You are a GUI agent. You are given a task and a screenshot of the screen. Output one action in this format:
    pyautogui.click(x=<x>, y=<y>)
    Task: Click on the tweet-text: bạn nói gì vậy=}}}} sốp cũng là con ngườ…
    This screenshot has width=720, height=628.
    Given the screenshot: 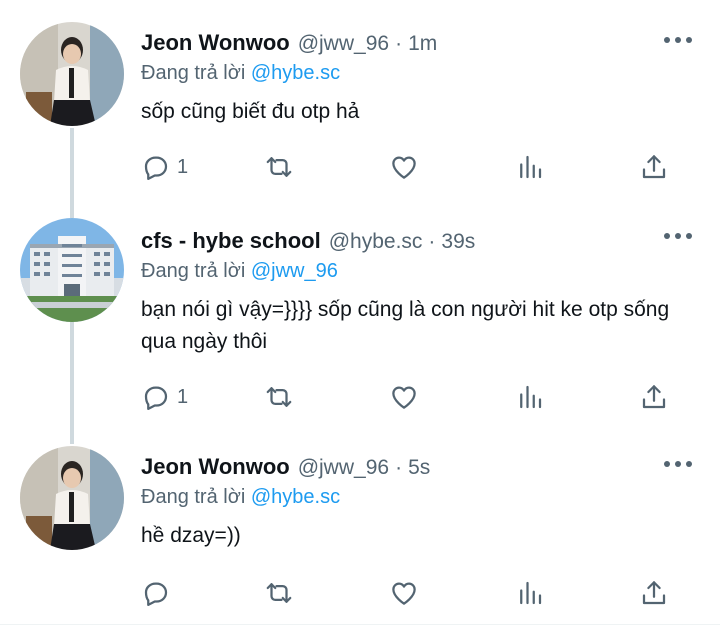 What is the action you would take?
    pyautogui.click(x=405, y=325)
    